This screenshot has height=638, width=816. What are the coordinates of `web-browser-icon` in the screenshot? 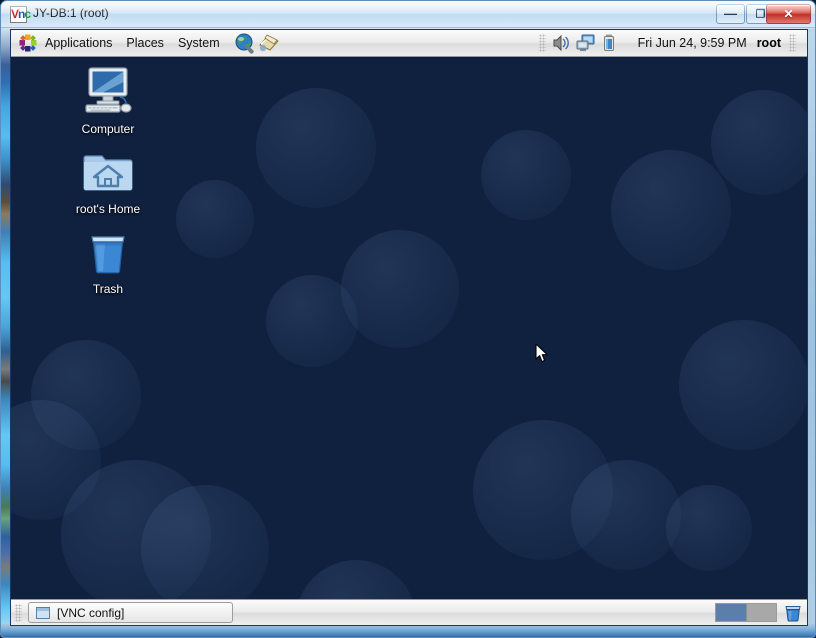 It's located at (245, 43).